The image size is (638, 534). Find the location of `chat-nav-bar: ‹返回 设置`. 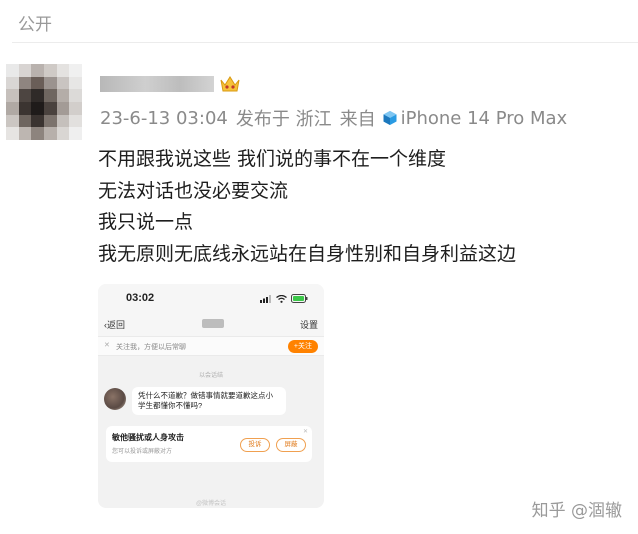

chat-nav-bar: ‹返回 设置 is located at coordinates (211, 325).